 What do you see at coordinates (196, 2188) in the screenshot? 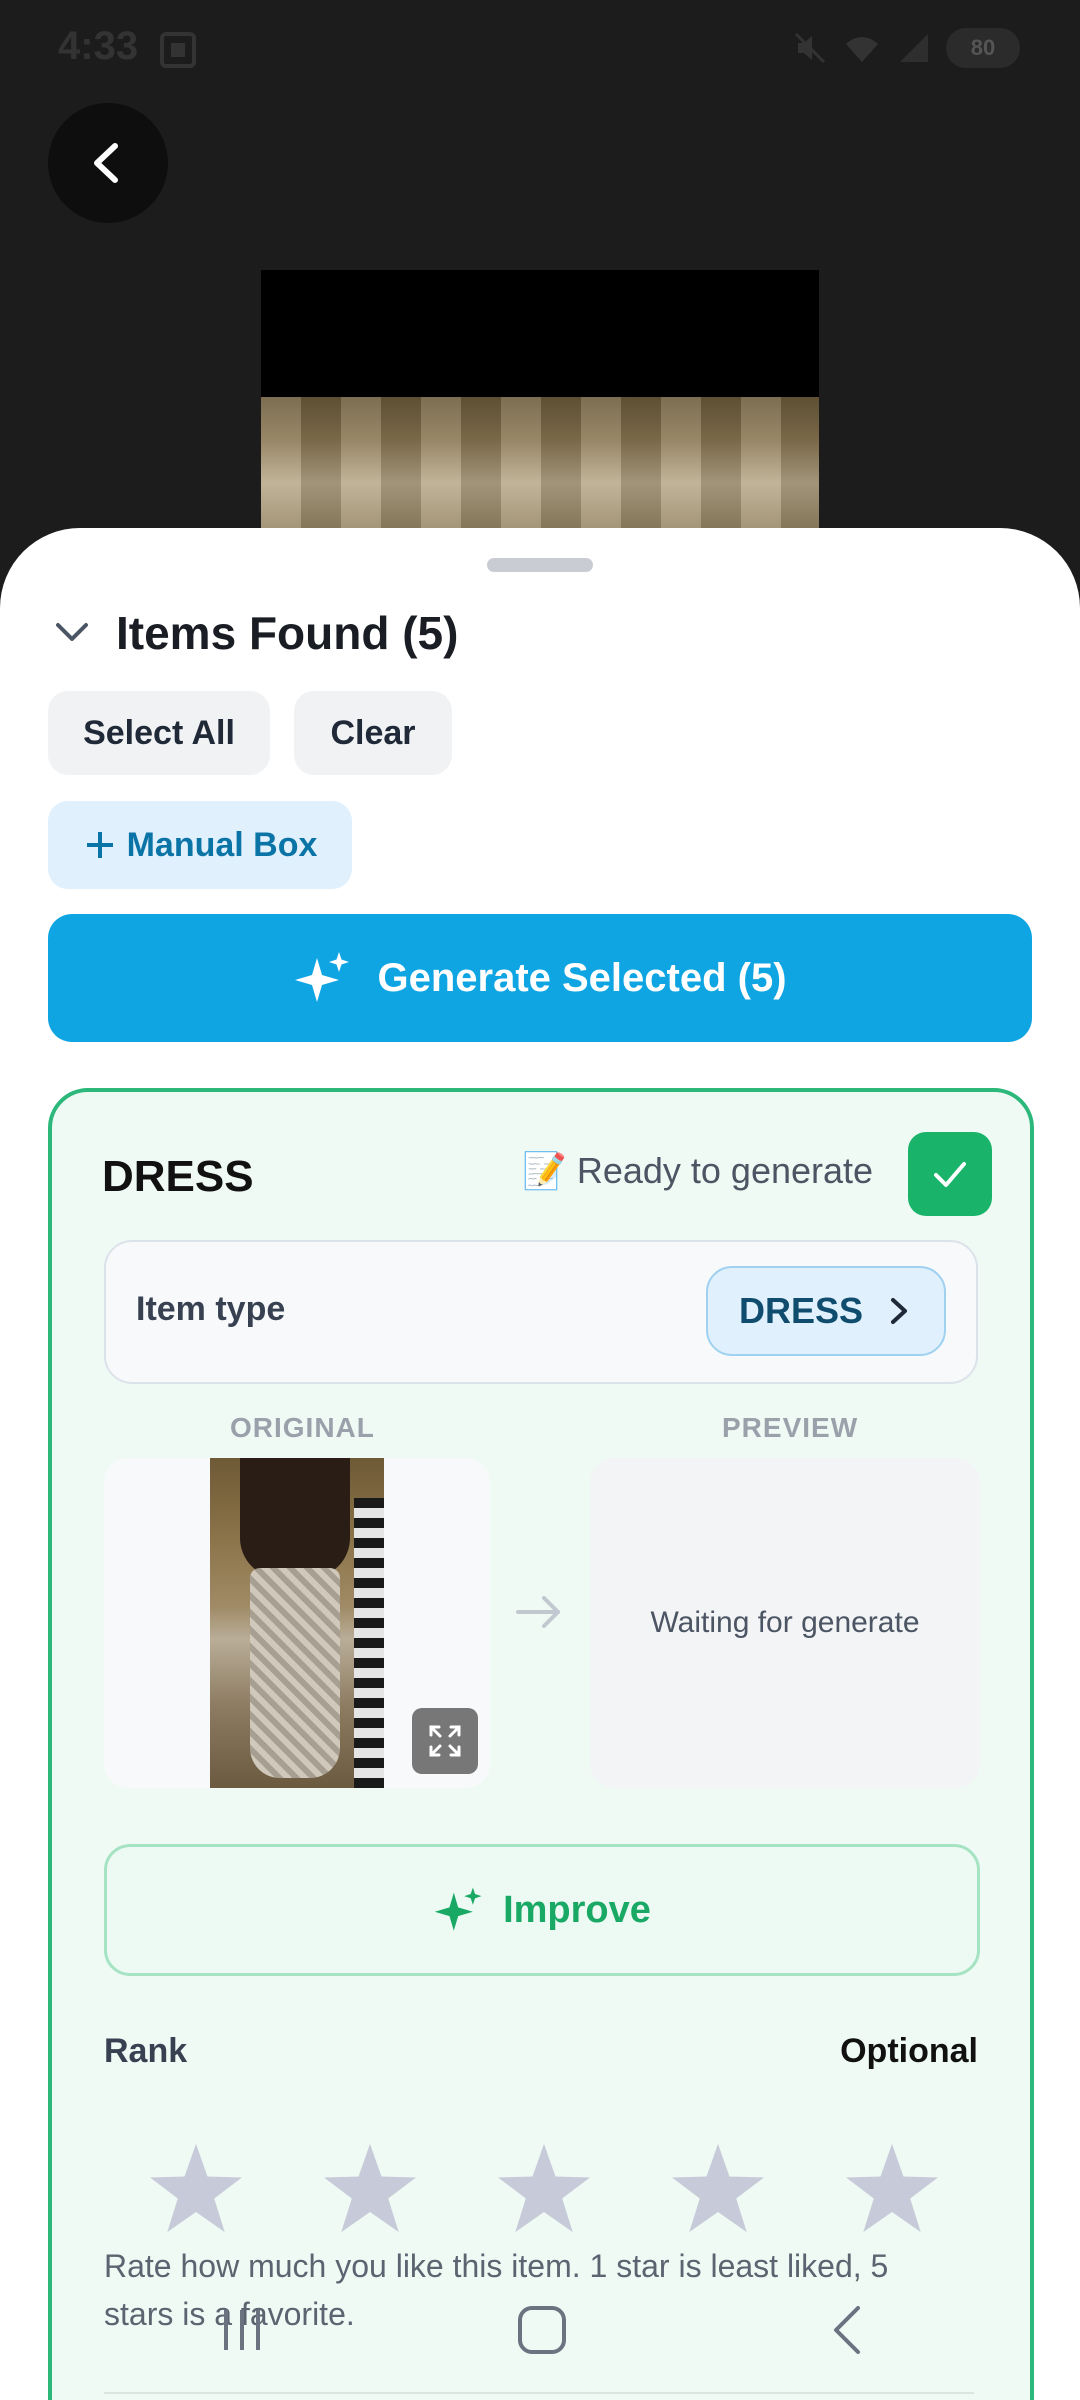
I see `star-1-icon` at bounding box center [196, 2188].